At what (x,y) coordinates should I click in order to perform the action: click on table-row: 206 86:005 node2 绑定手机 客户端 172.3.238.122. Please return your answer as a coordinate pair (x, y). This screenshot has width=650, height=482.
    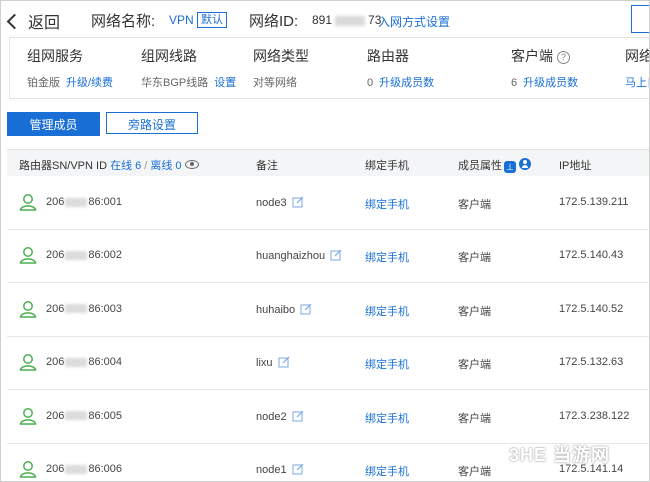
    Looking at the image, I should click on (328, 417).